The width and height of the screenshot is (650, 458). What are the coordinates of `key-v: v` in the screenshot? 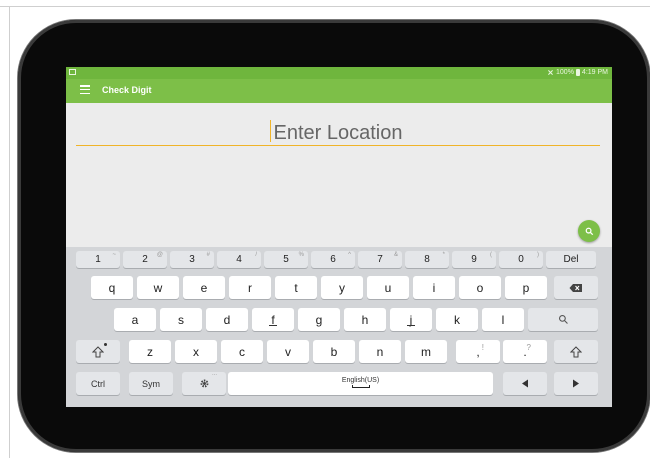 It's located at (288, 351).